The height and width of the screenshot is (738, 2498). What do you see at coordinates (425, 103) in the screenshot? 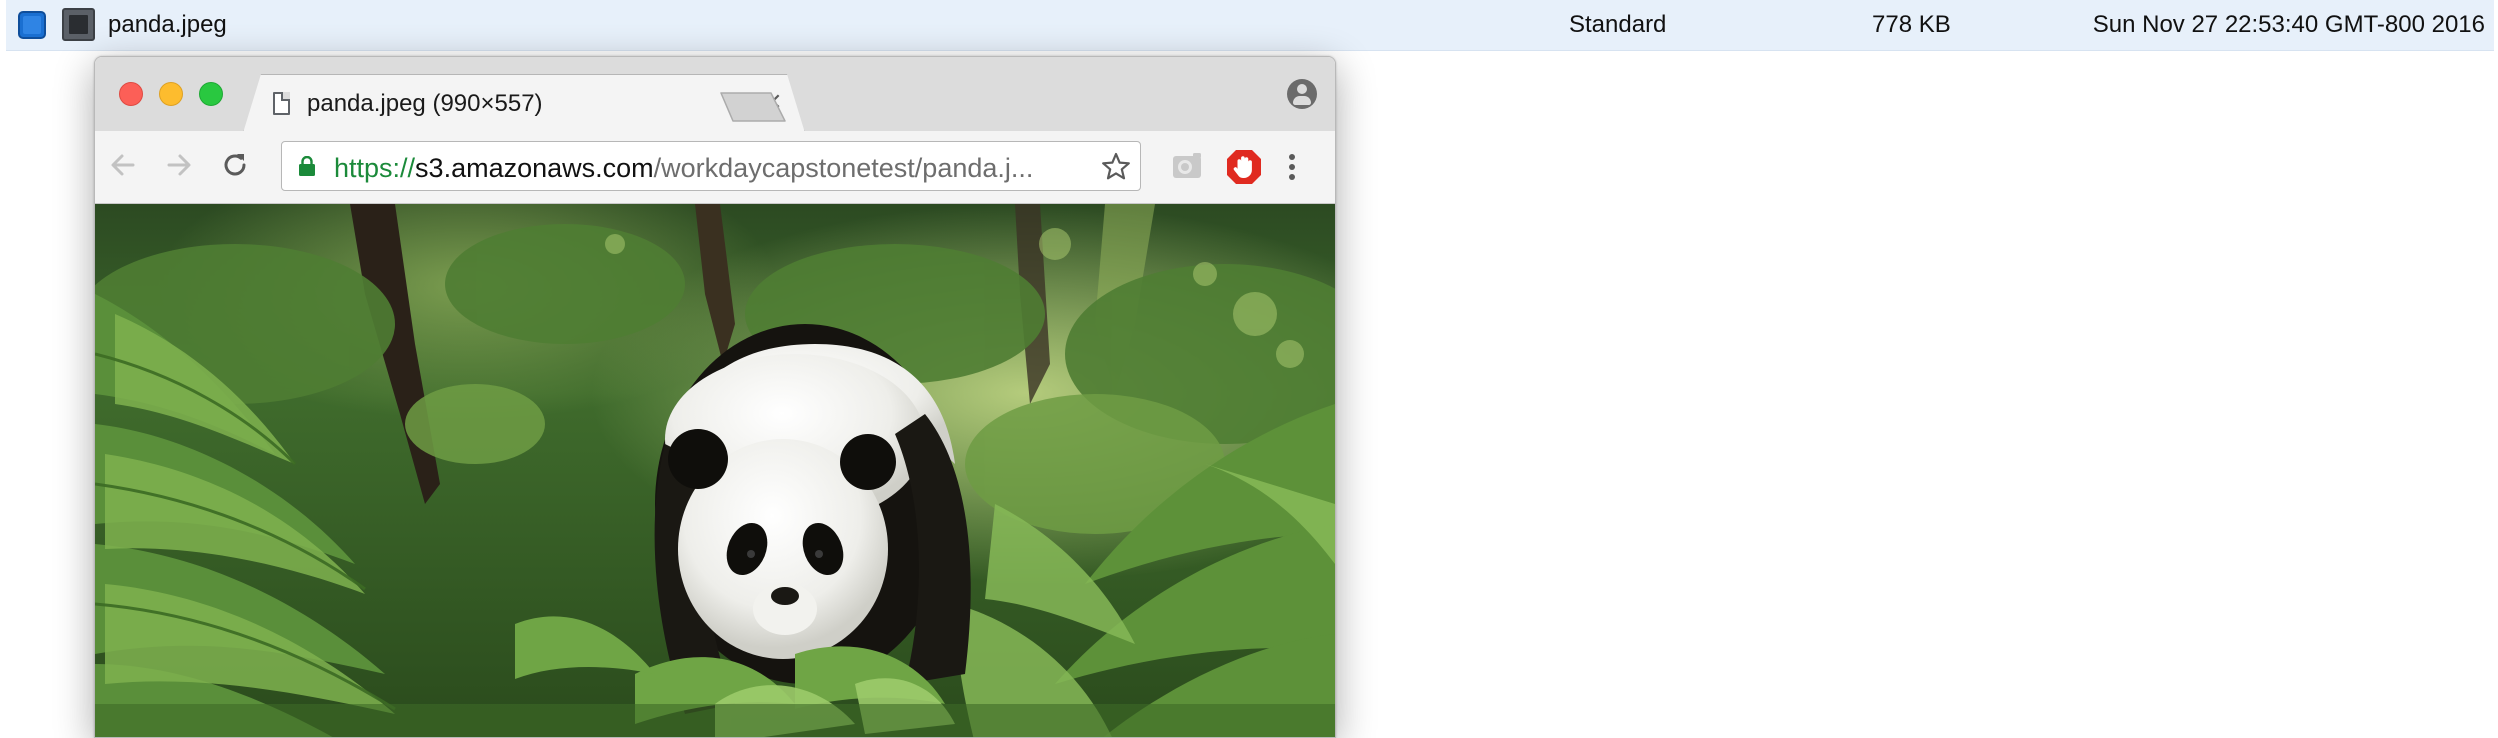
I see `tab-title: panda.jpeg (990×557)` at bounding box center [425, 103].